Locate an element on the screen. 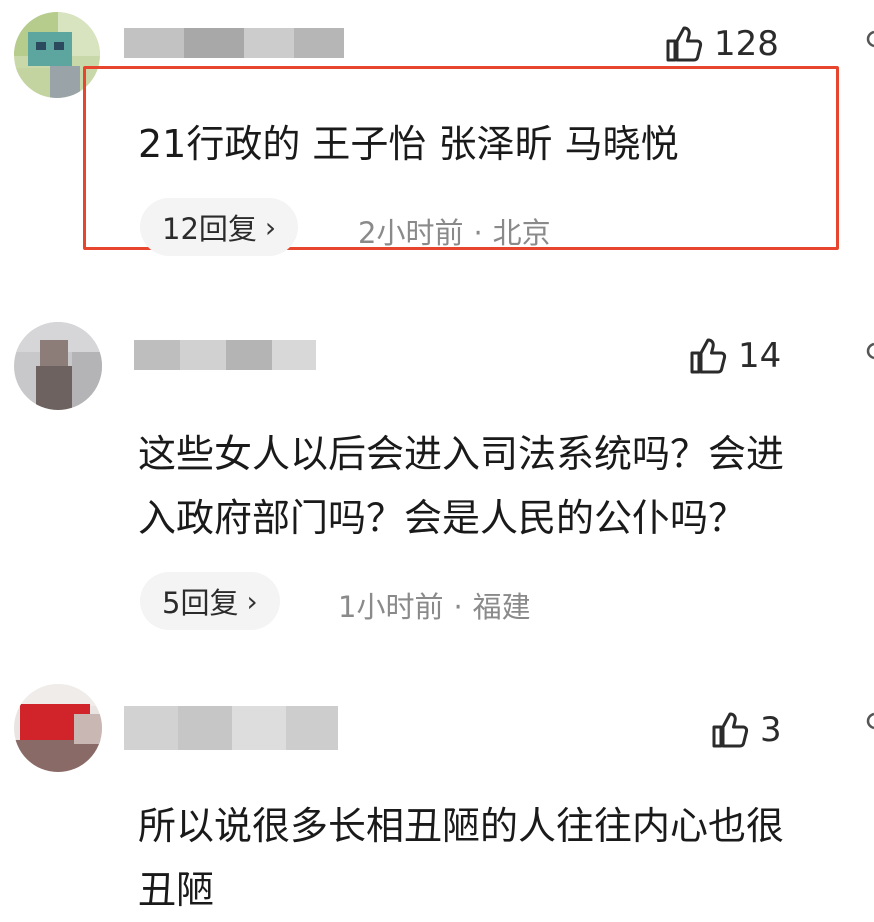 This screenshot has height=922, width=874. comment-meta: 2小时前 · 北京 is located at coordinates (454, 231).